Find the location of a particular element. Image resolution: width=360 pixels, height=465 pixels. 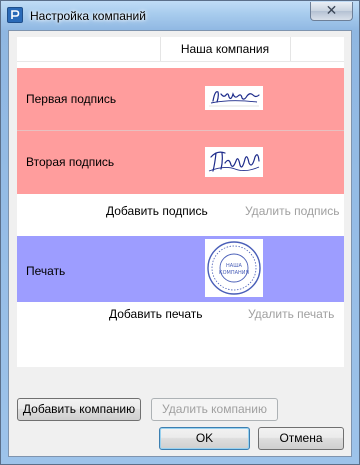

column-header-our-company: Наша компания is located at coordinates (225, 49).